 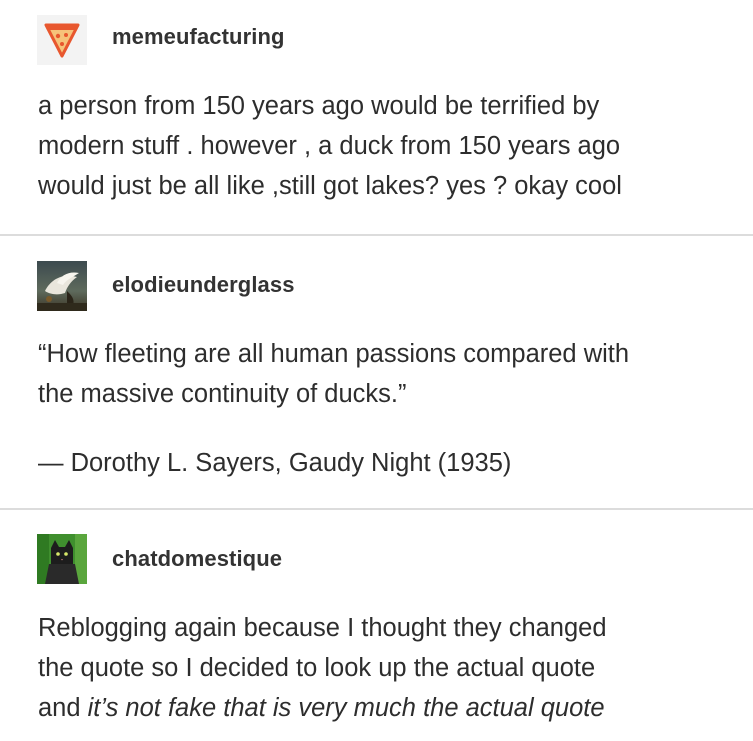 I want to click on quote-line: the massive continuity of ducks.”, so click(x=222, y=394).